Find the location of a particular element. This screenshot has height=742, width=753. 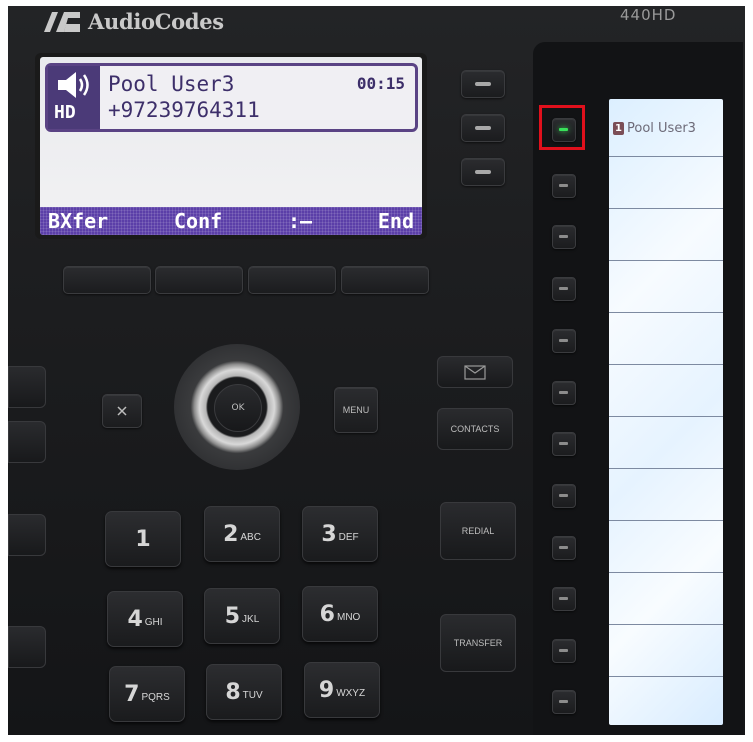

key-letters: WXYZ is located at coordinates (351, 693).